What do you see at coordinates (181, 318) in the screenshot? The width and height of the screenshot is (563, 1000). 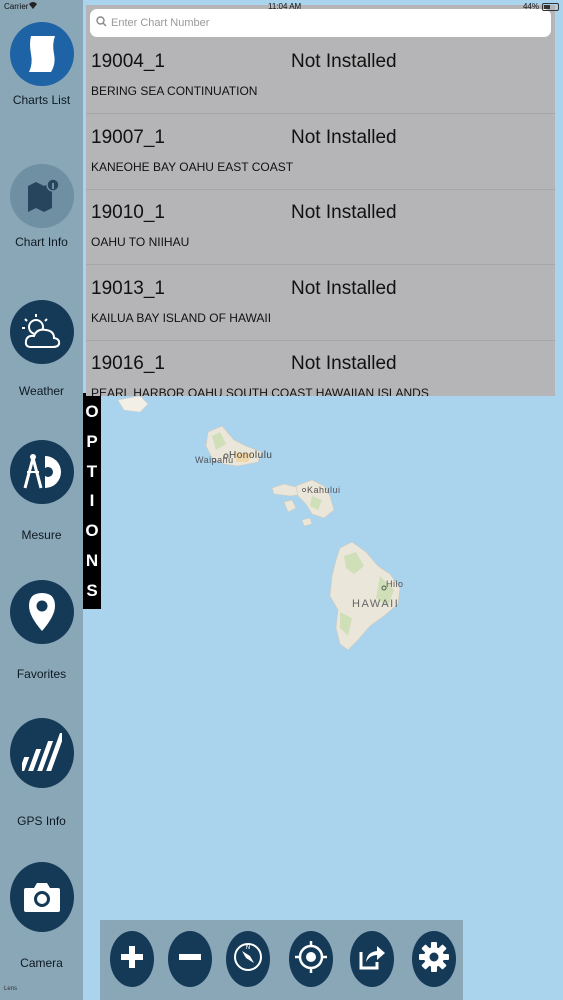 I see `chart-name: KAILUA BAY ISLAND OF HAWAII` at bounding box center [181, 318].